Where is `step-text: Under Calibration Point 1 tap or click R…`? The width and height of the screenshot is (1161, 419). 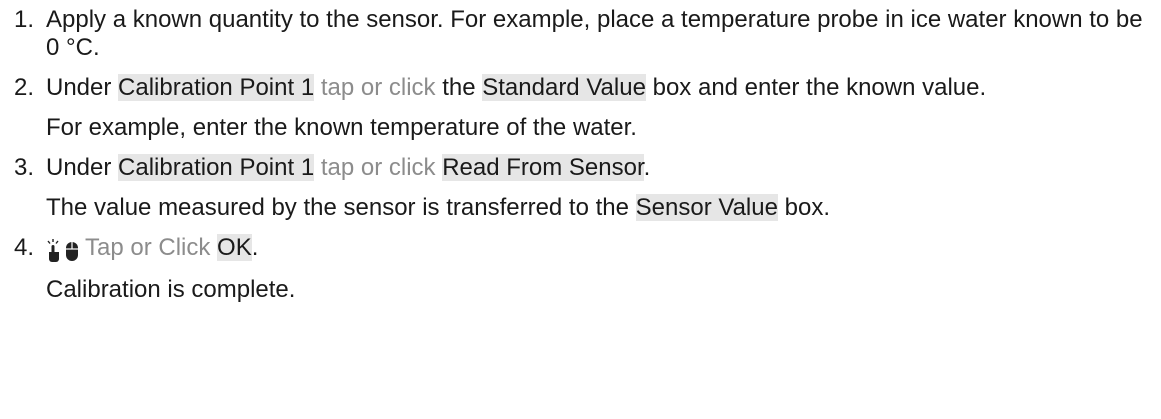 step-text: Under Calibration Point 1 tap or click R… is located at coordinates (603, 168).